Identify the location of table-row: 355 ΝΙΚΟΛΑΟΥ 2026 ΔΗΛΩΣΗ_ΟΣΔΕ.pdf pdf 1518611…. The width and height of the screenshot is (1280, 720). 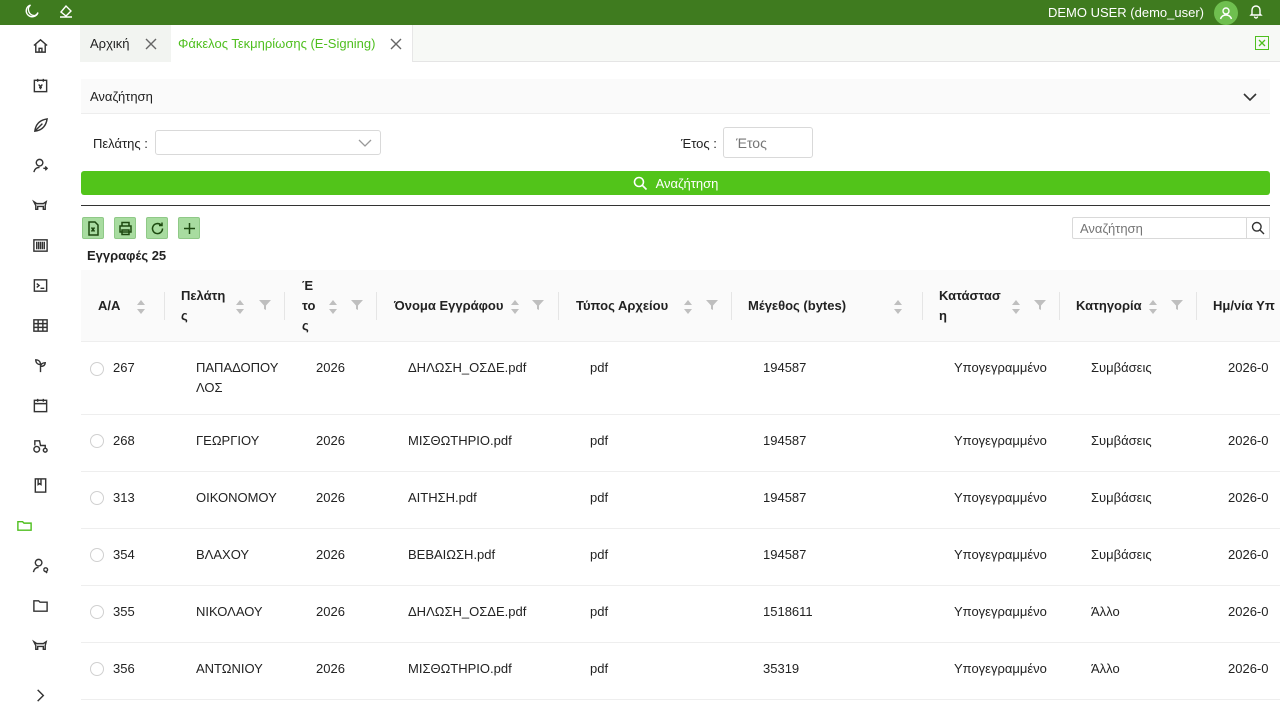
(680, 614).